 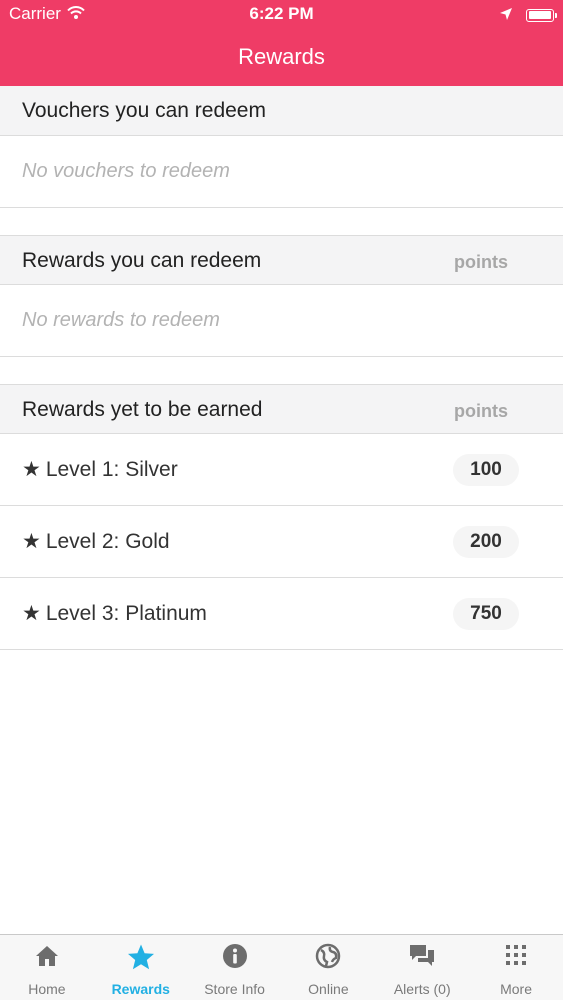 What do you see at coordinates (144, 110) in the screenshot?
I see `vouchers-section-title: Vouchers you can redeem` at bounding box center [144, 110].